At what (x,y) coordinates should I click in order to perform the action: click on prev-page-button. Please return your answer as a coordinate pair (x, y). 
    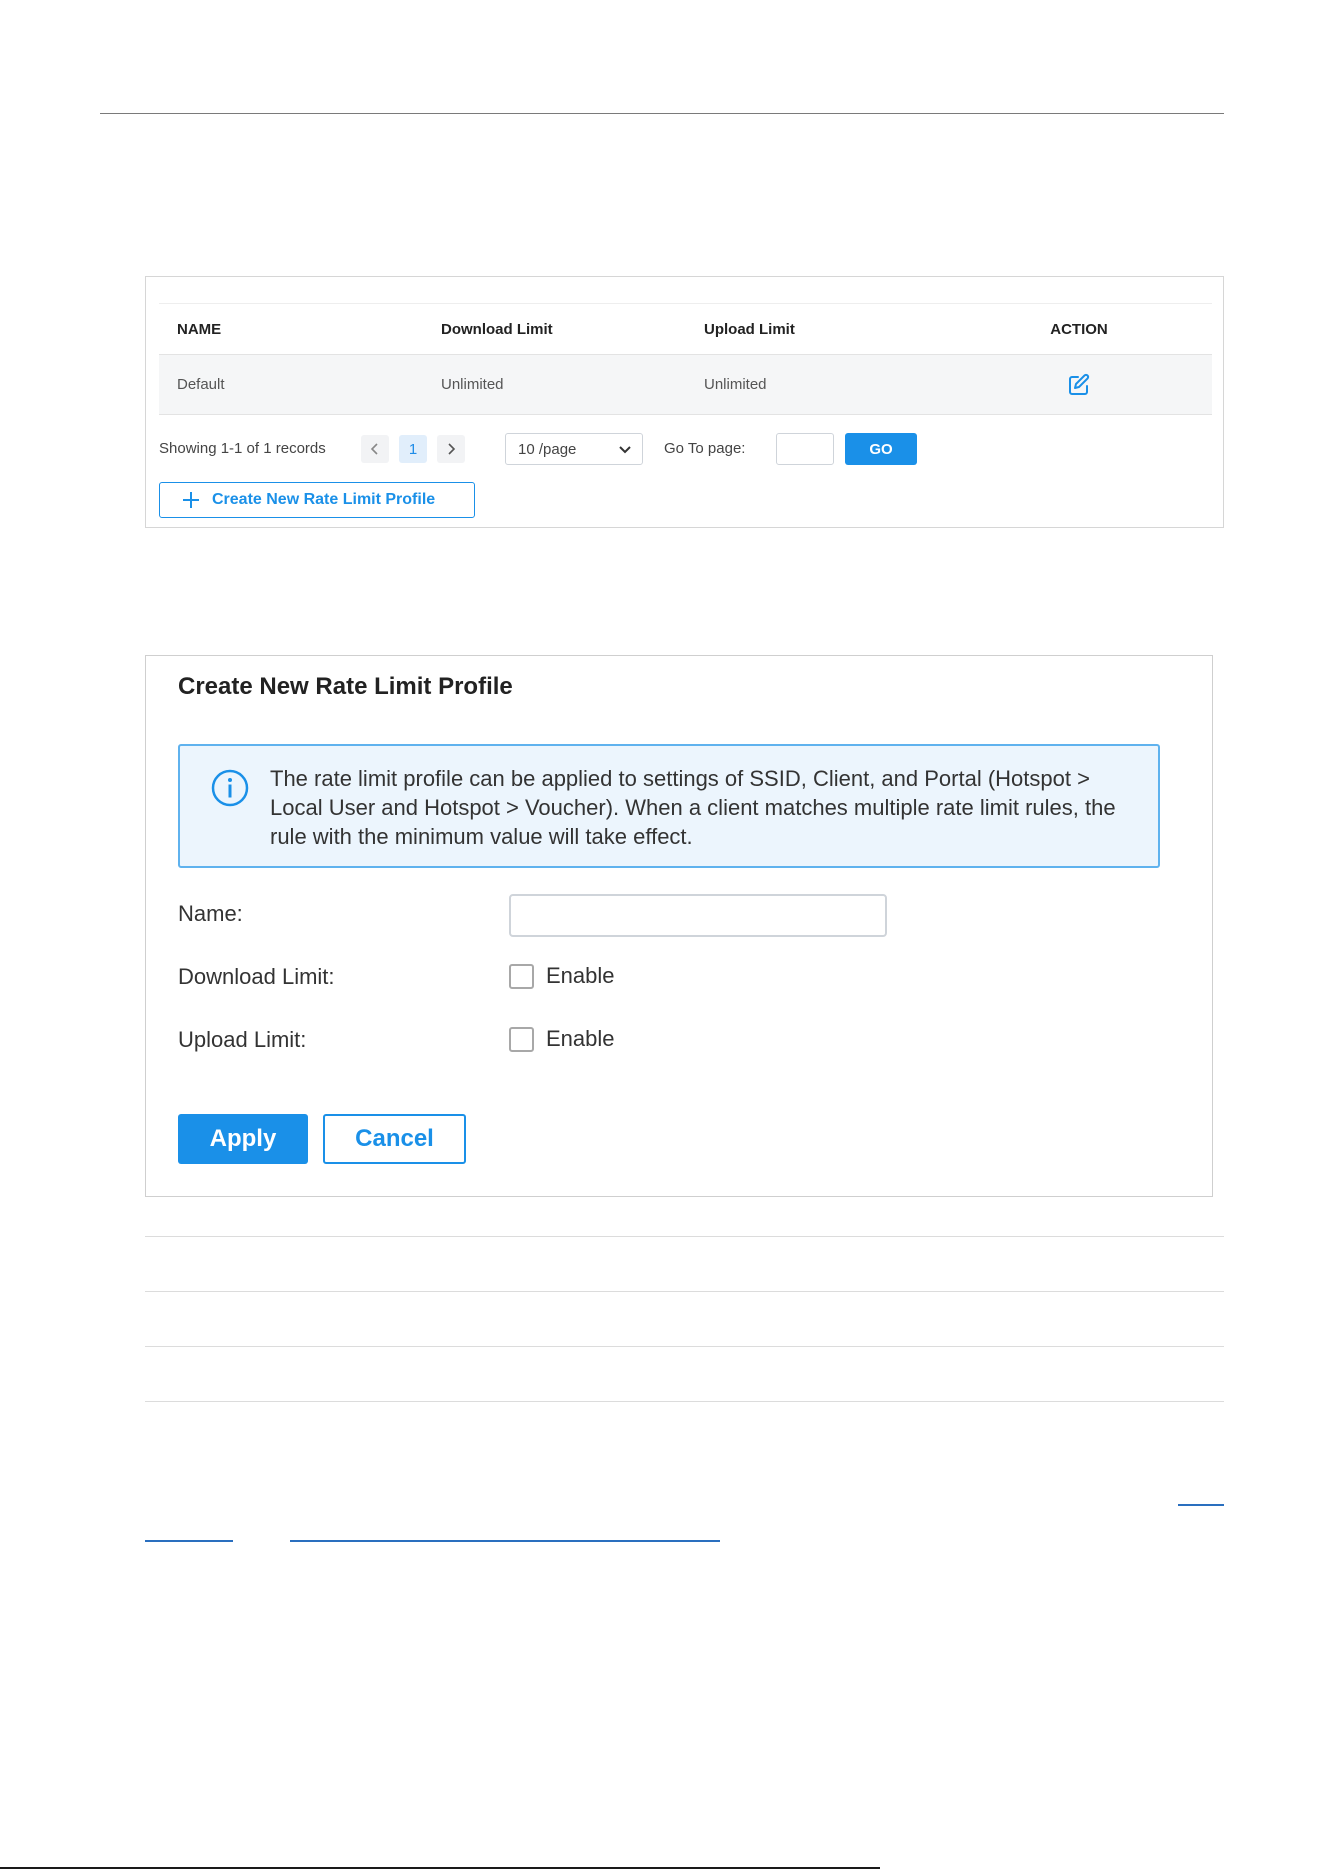
    Looking at the image, I should click on (375, 449).